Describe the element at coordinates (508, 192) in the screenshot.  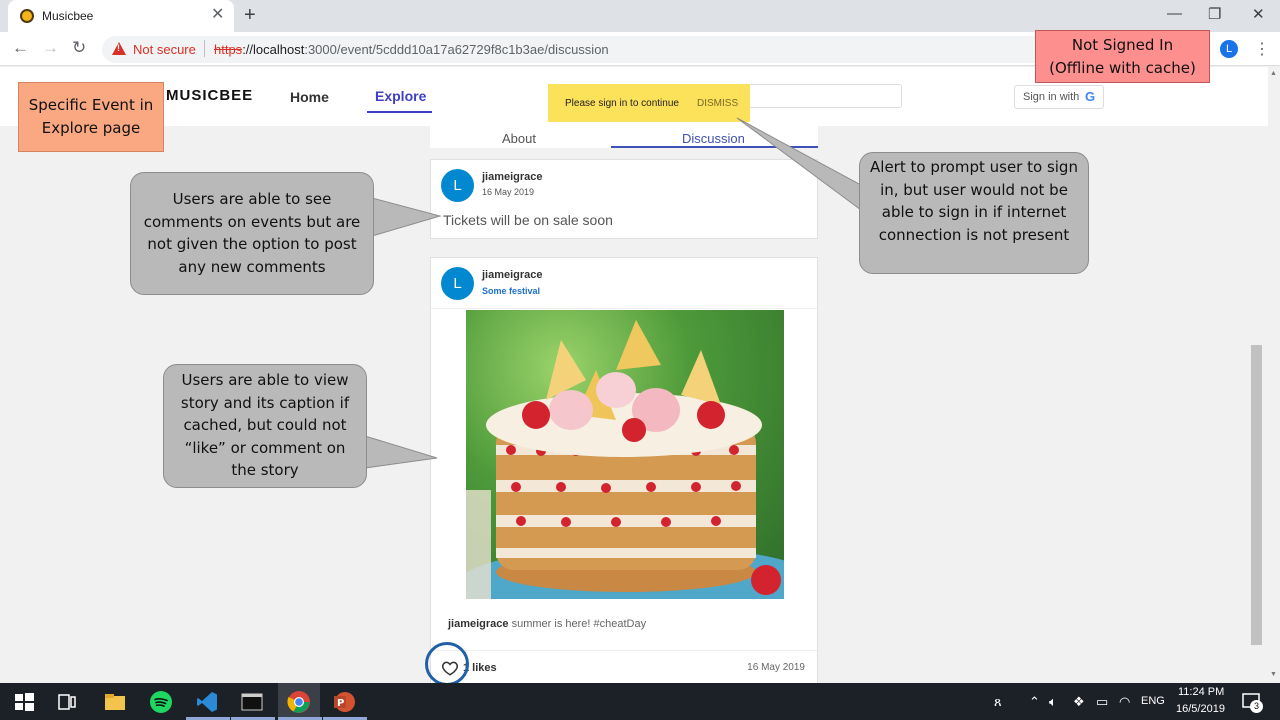
I see `comment-date: 16 May 2019` at that location.